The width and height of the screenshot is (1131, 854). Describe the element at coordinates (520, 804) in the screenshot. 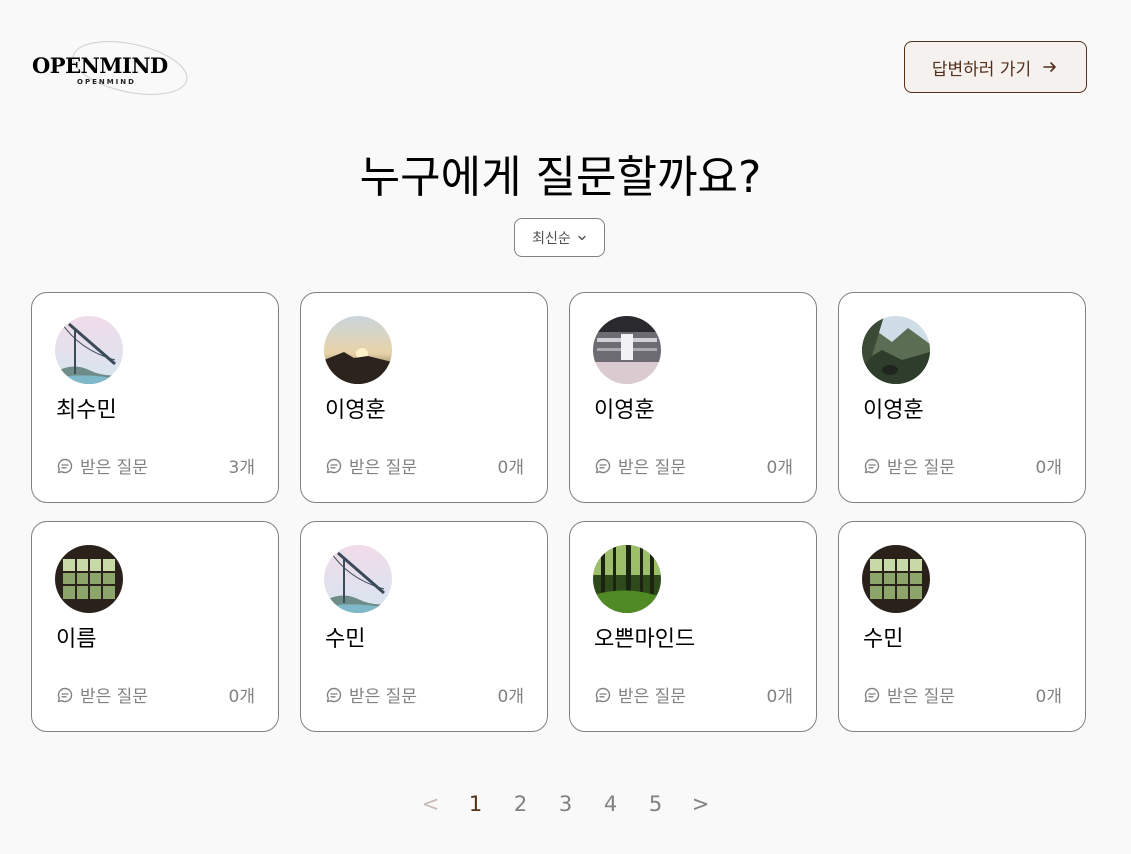

I see `page-2-button: 2` at that location.